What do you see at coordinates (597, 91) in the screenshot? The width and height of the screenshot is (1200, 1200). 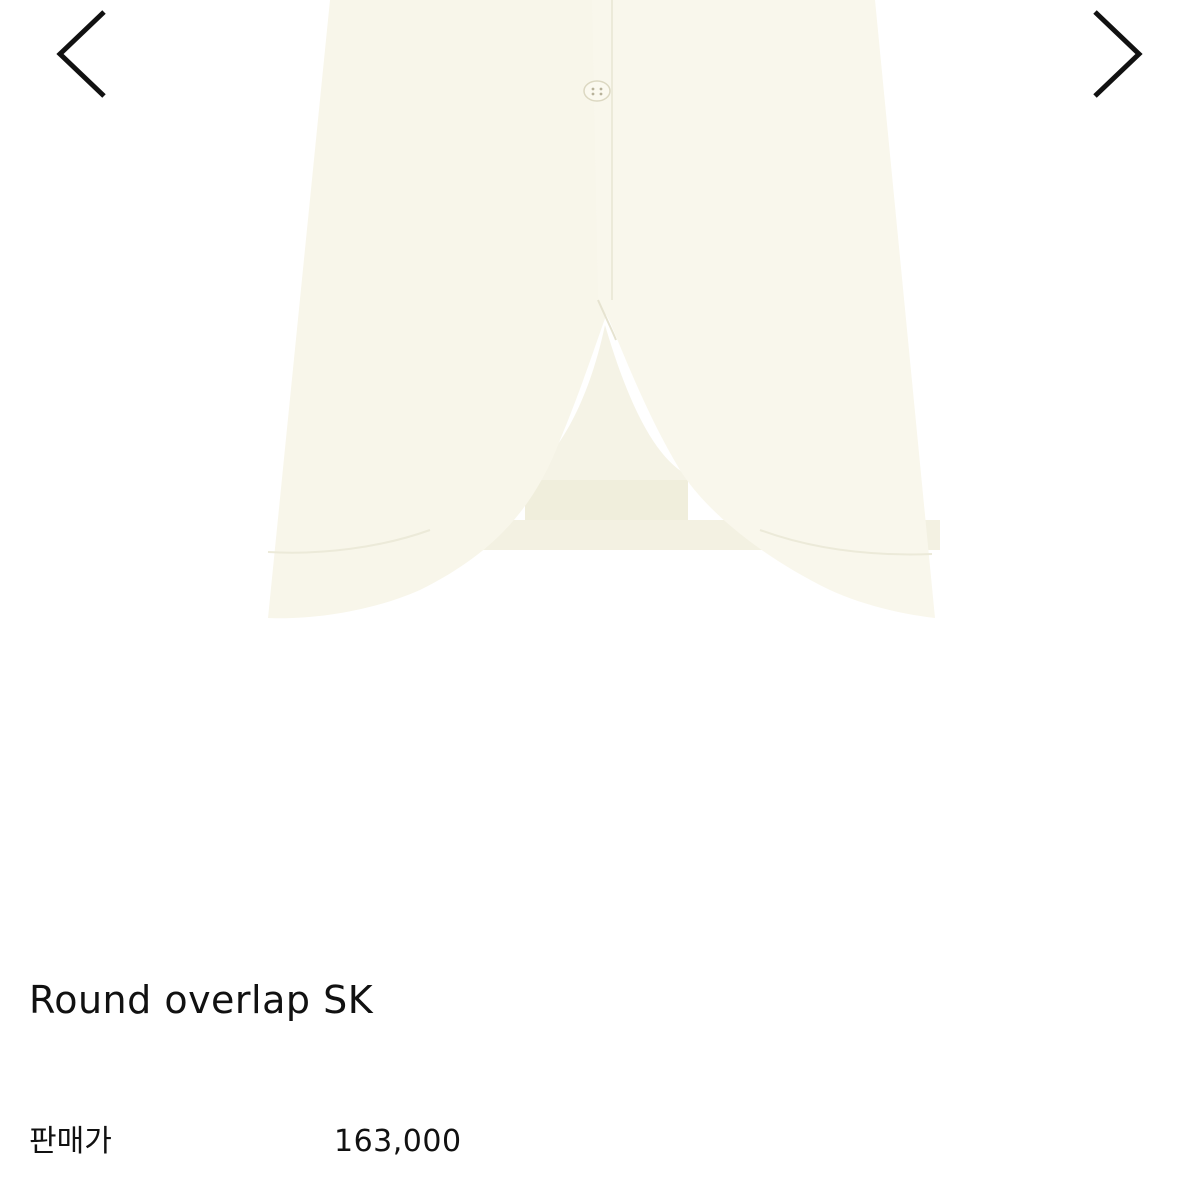 I see `skirt-button` at bounding box center [597, 91].